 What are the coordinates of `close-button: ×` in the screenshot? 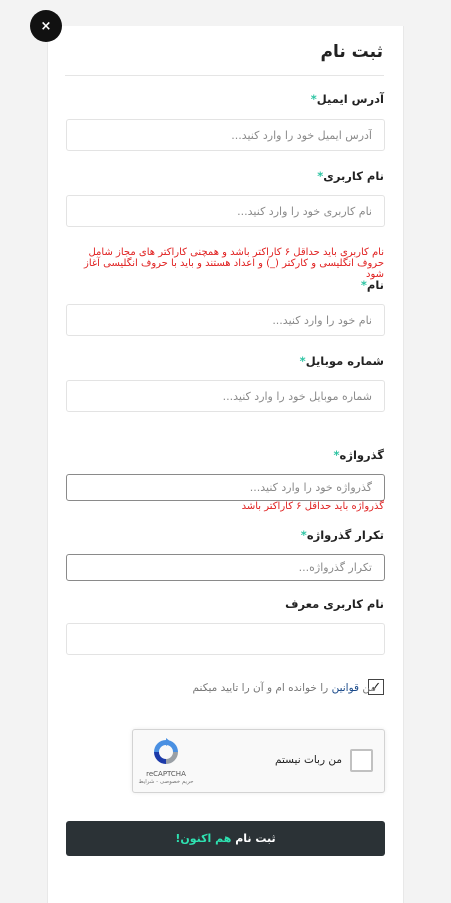 It's located at (46, 26).